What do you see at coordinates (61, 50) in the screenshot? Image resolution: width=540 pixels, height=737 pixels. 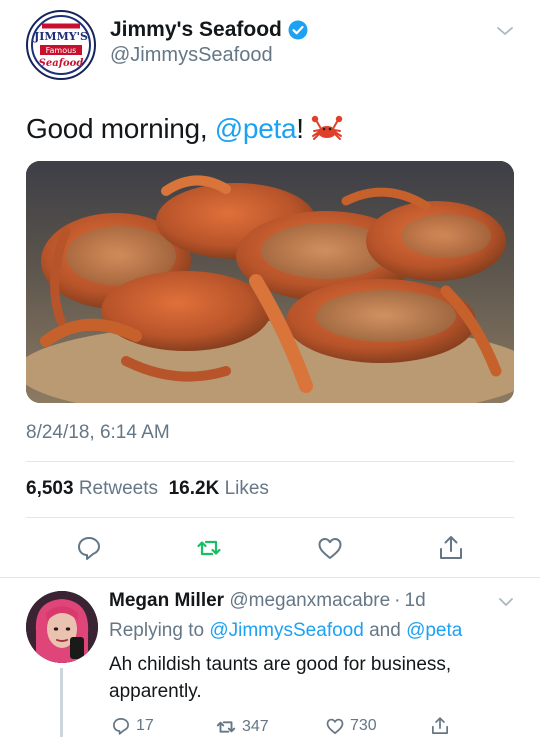 I see `logo-line2: Famous` at bounding box center [61, 50].